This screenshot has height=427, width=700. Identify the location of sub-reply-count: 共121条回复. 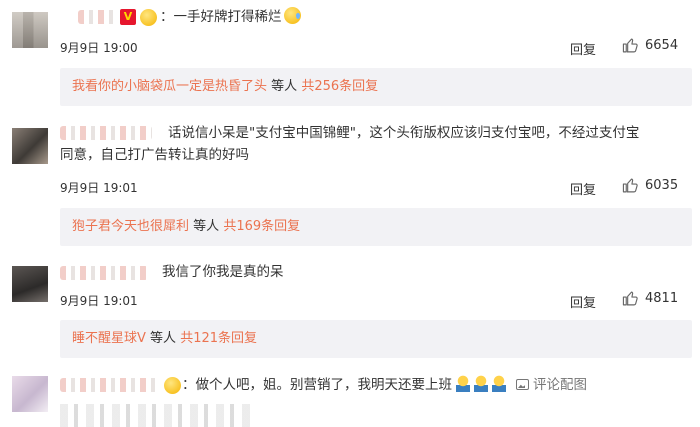
(218, 338).